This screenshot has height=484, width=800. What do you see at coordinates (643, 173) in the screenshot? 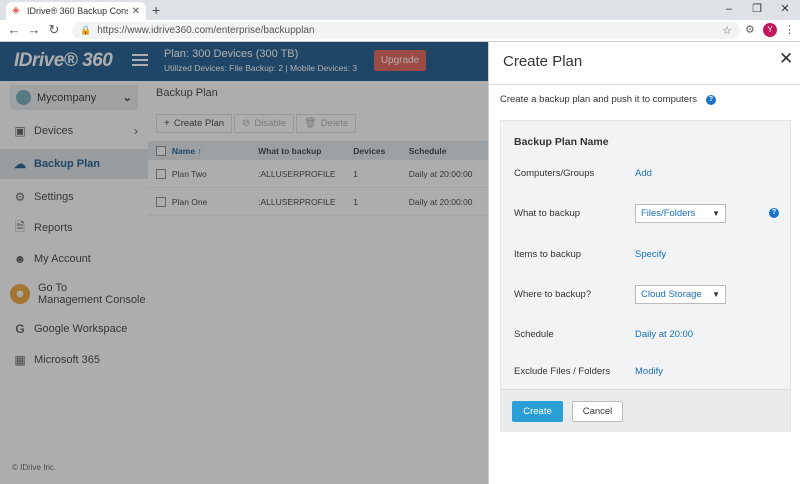
I see `add-computers-link: Add` at bounding box center [643, 173].